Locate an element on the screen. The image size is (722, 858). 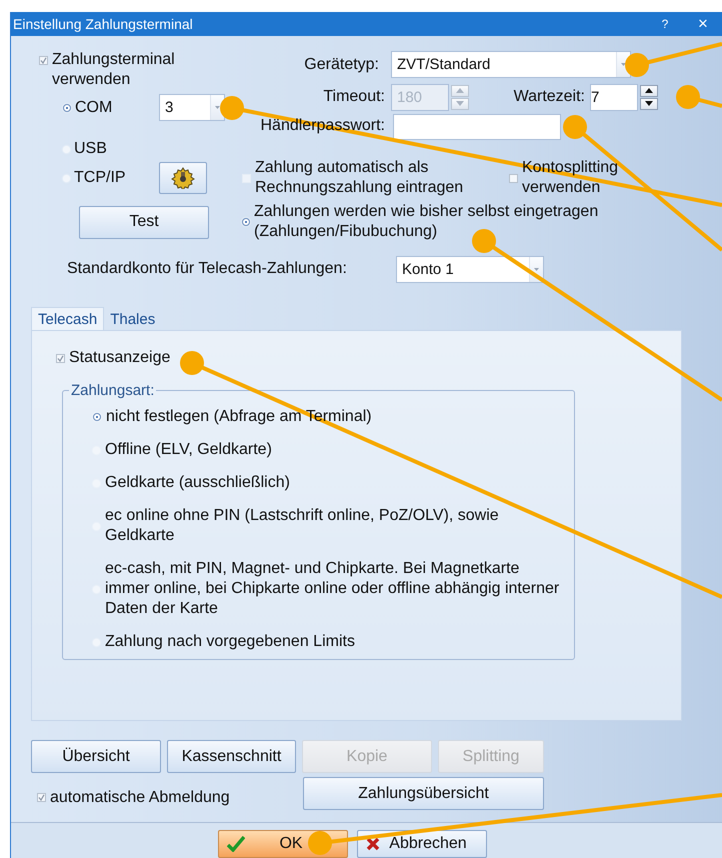
option-label: TCP/IP is located at coordinates (100, 178).